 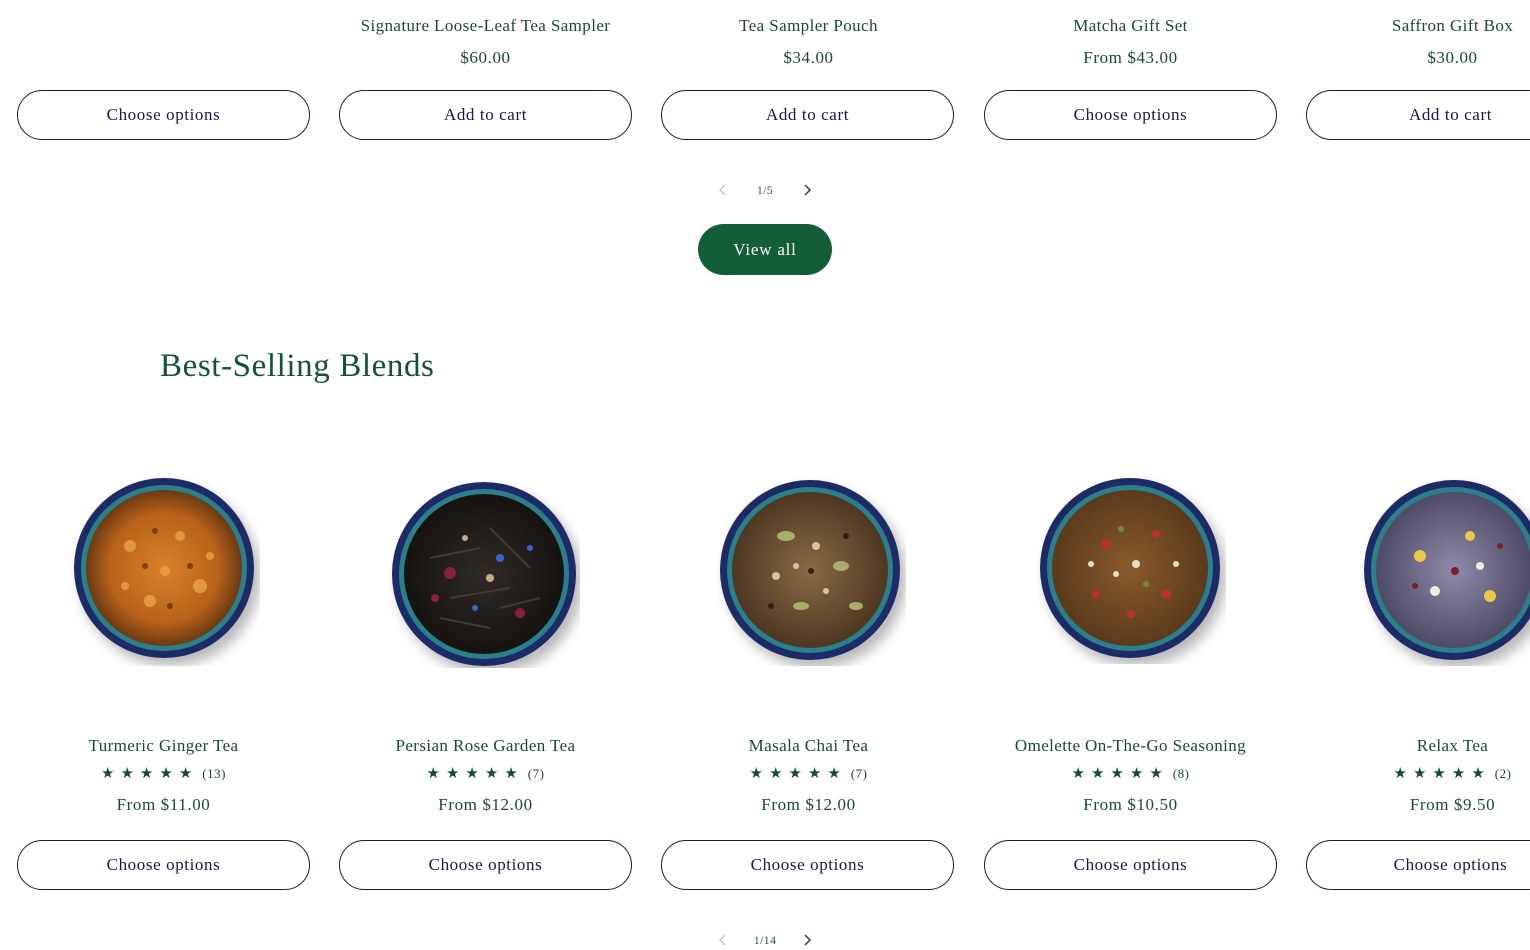 What do you see at coordinates (811, 571) in the screenshot?
I see `masala-chai-tea-image` at bounding box center [811, 571].